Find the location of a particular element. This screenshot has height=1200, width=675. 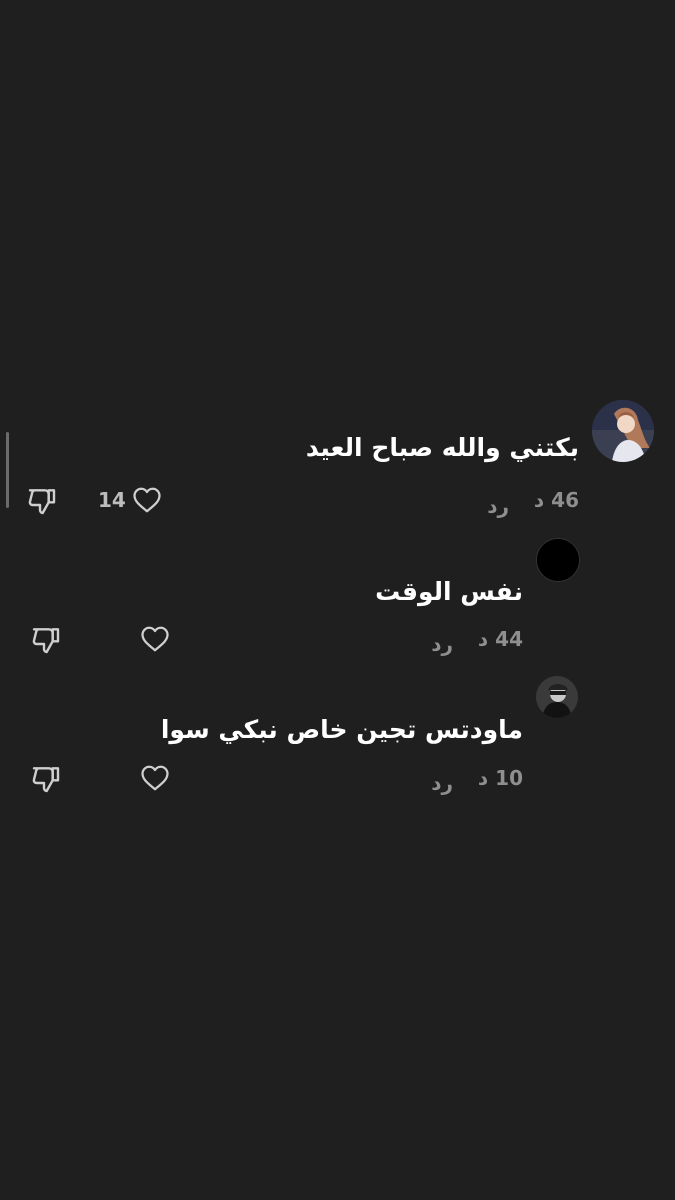

comment-text: ماودتس تجين خاص نبكي سوا is located at coordinates (341, 729).